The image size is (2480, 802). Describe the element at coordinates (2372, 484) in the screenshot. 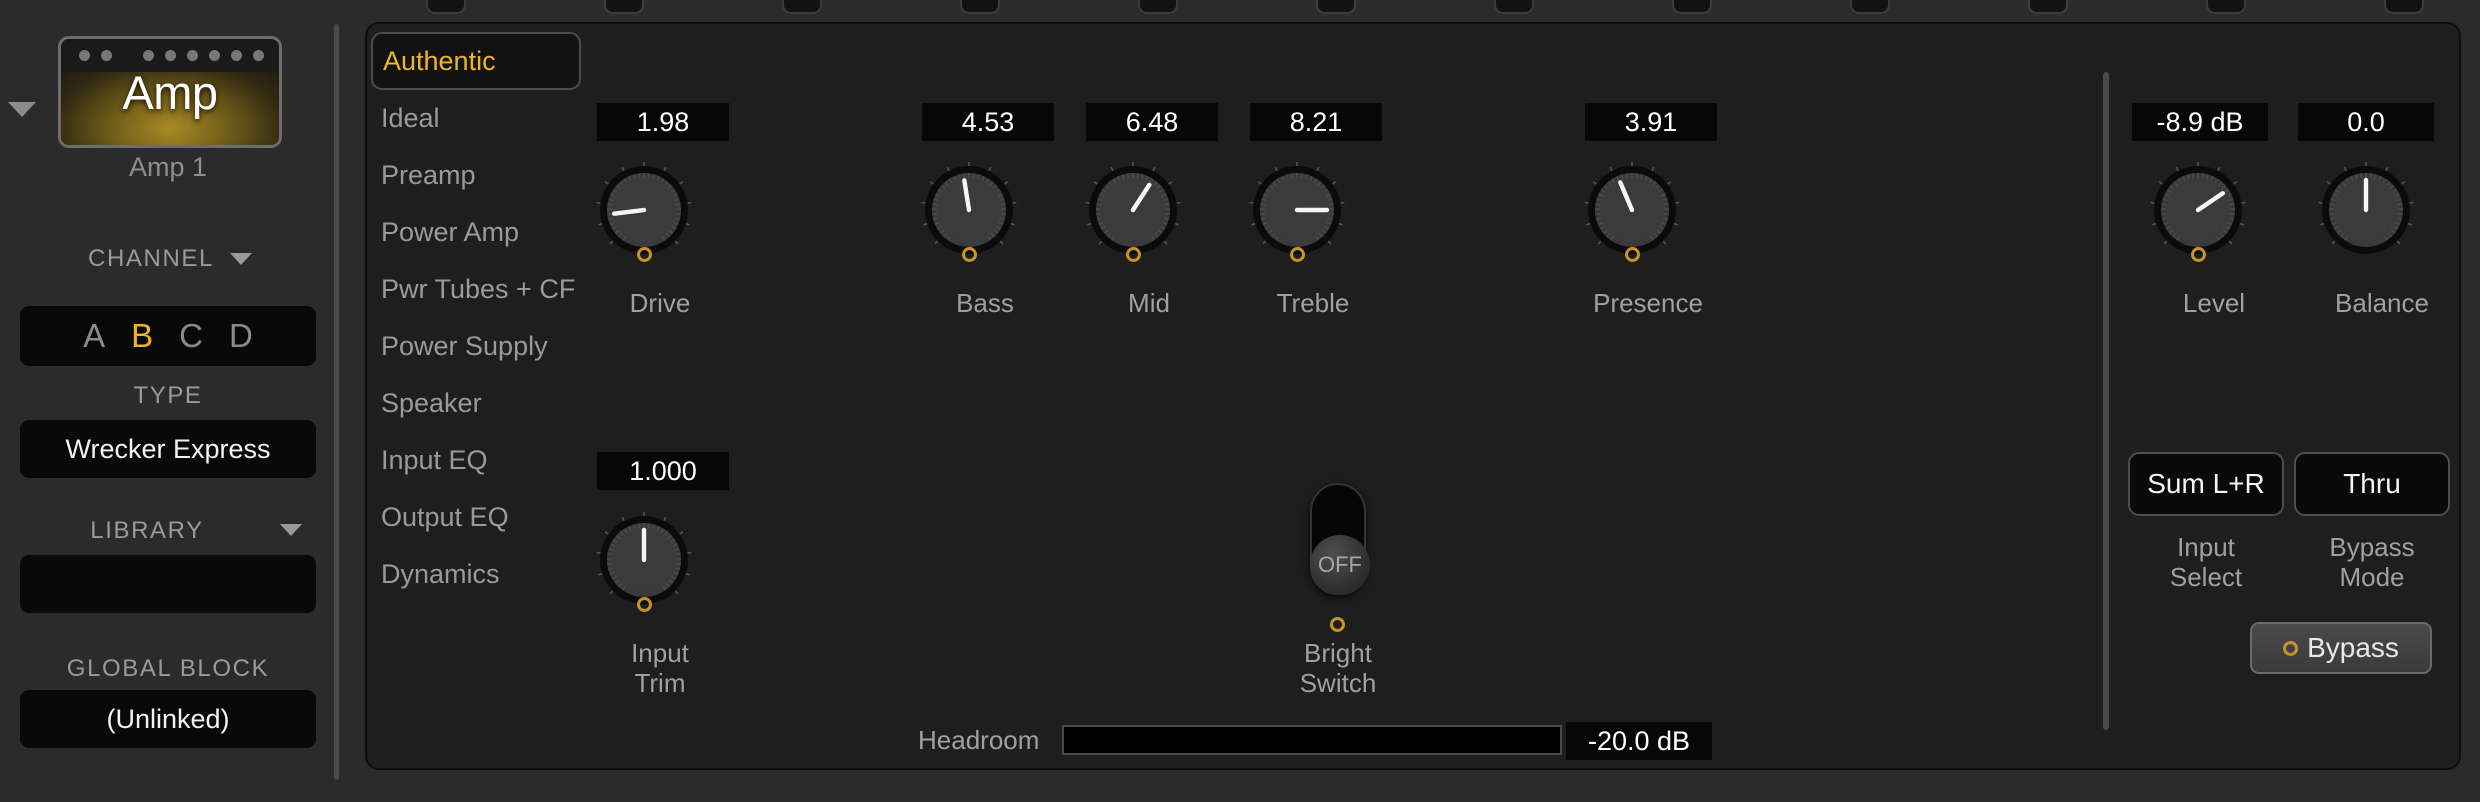

I see `bypass-mode-button: Thru` at that location.